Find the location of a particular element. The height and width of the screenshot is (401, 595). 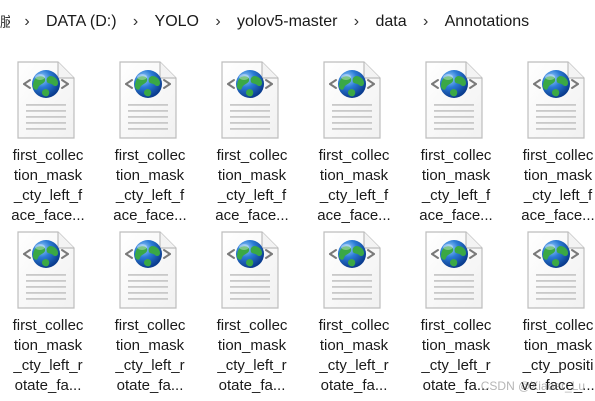

breadcrumb-item-data: data is located at coordinates (390, 22).